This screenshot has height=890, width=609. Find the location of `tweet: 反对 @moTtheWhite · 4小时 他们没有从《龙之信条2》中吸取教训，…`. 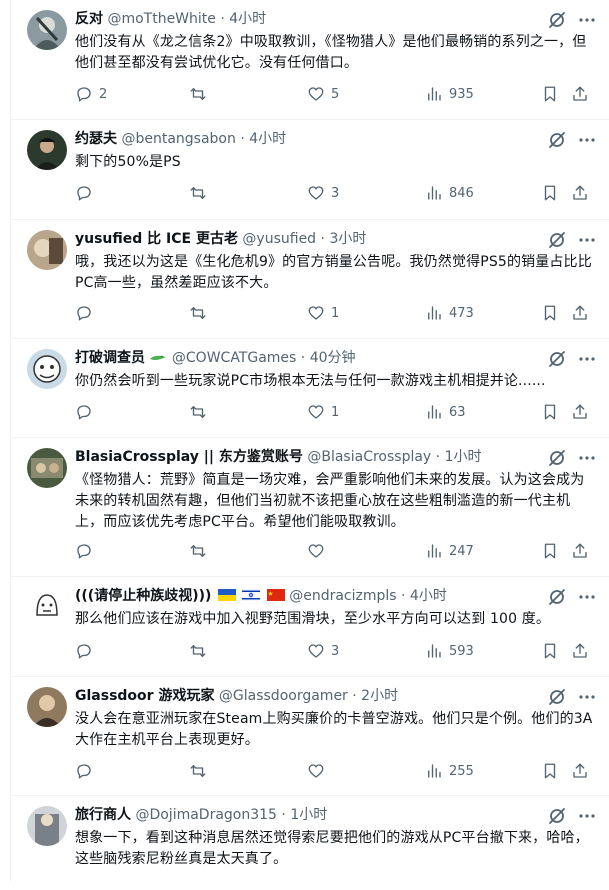

tweet: 反对 @moTtheWhite · 4小时 他们没有从《龙之信条2》中吸取教训，… is located at coordinates (310, 60).